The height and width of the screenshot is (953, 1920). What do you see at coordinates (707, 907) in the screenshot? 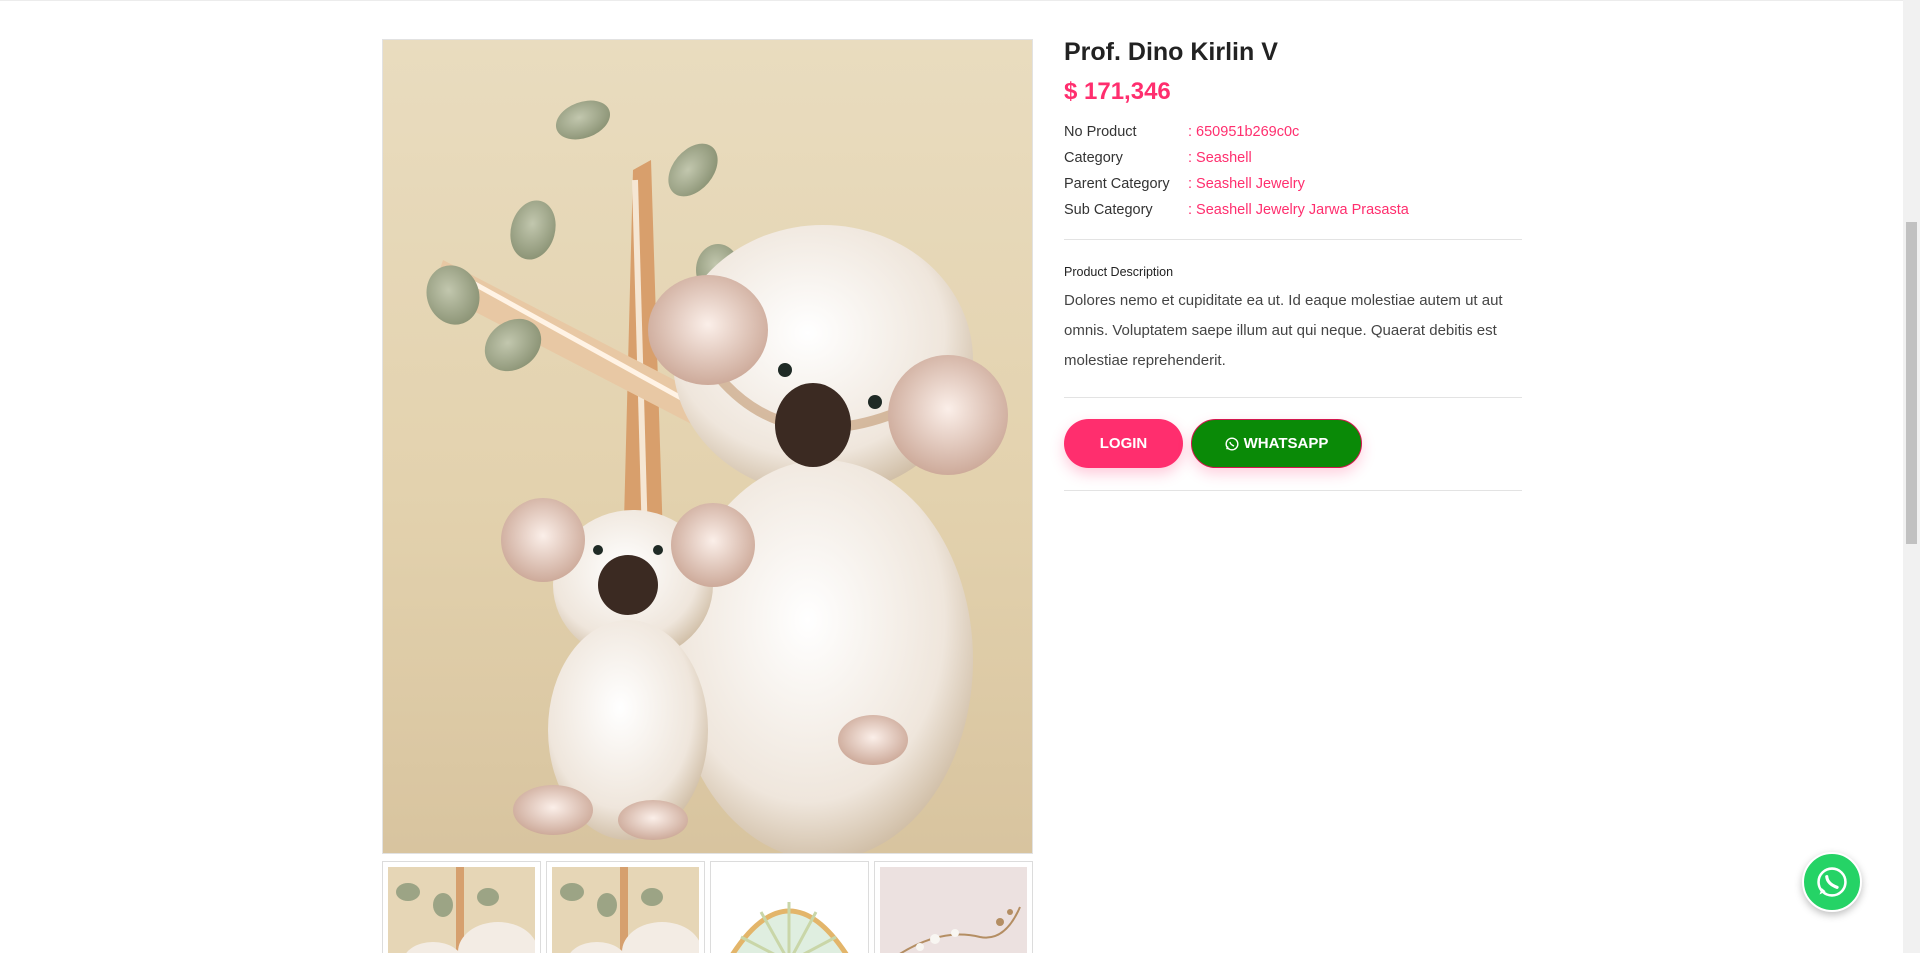
I see `thumbnail-strip` at bounding box center [707, 907].